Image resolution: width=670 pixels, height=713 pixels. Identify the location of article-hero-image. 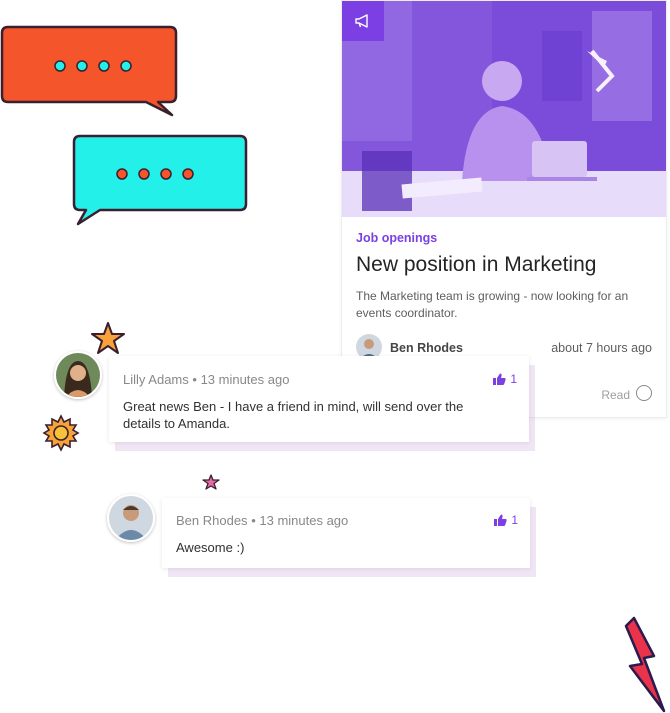
(504, 109).